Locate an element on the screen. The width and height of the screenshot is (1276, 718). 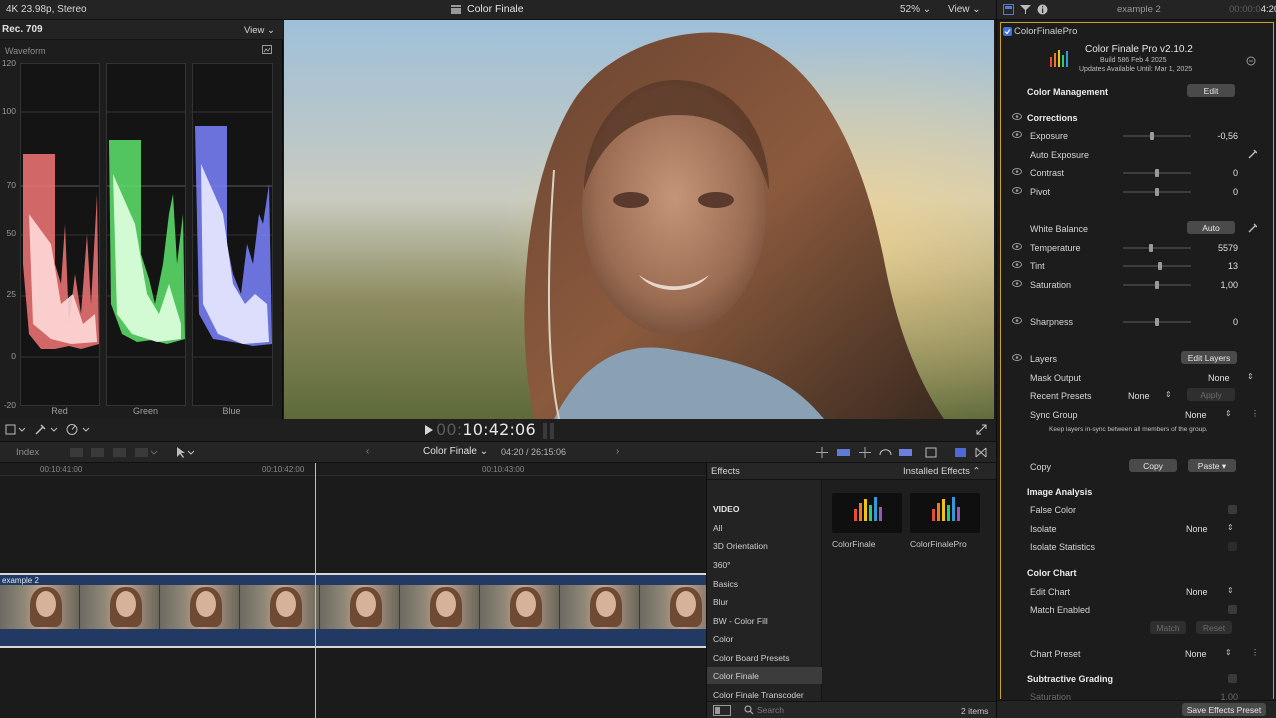
temperature-value: 5579 is located at coordinates (1228, 248).